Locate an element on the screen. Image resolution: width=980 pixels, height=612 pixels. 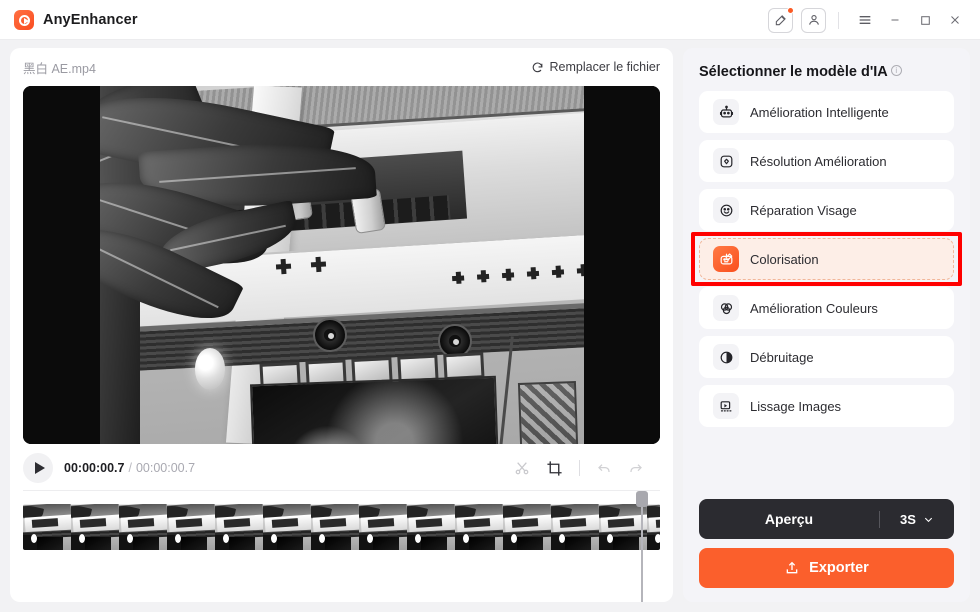
ai-panel-title-text: Sélectionner le modèle d'IA is located at coordinates (793, 72).